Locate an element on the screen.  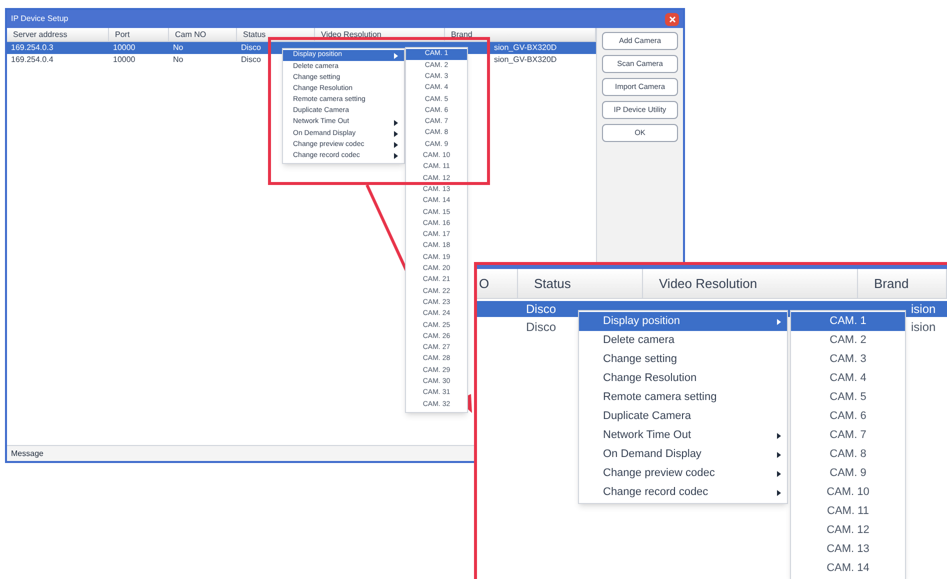
menu-item: Duplicate Camera is located at coordinates (683, 416).